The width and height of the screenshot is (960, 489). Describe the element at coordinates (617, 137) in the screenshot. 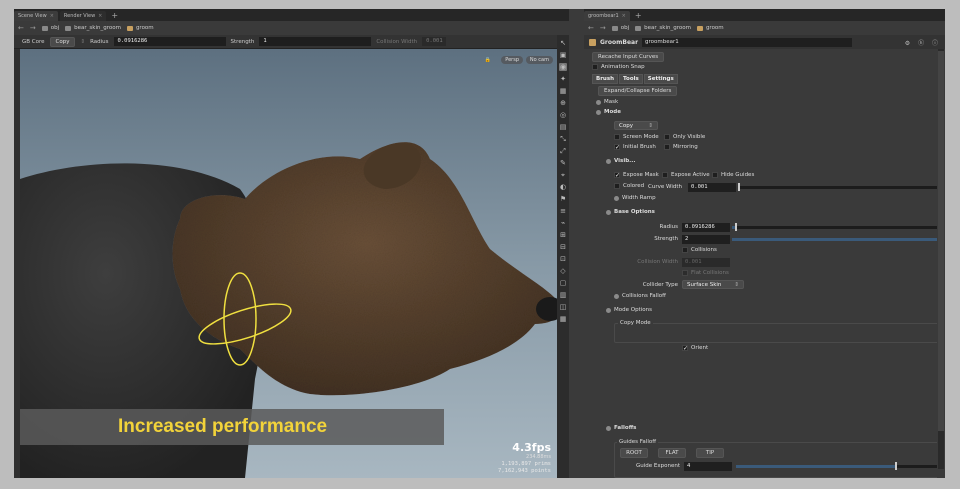

I see `screen-mode-checkbox` at that location.